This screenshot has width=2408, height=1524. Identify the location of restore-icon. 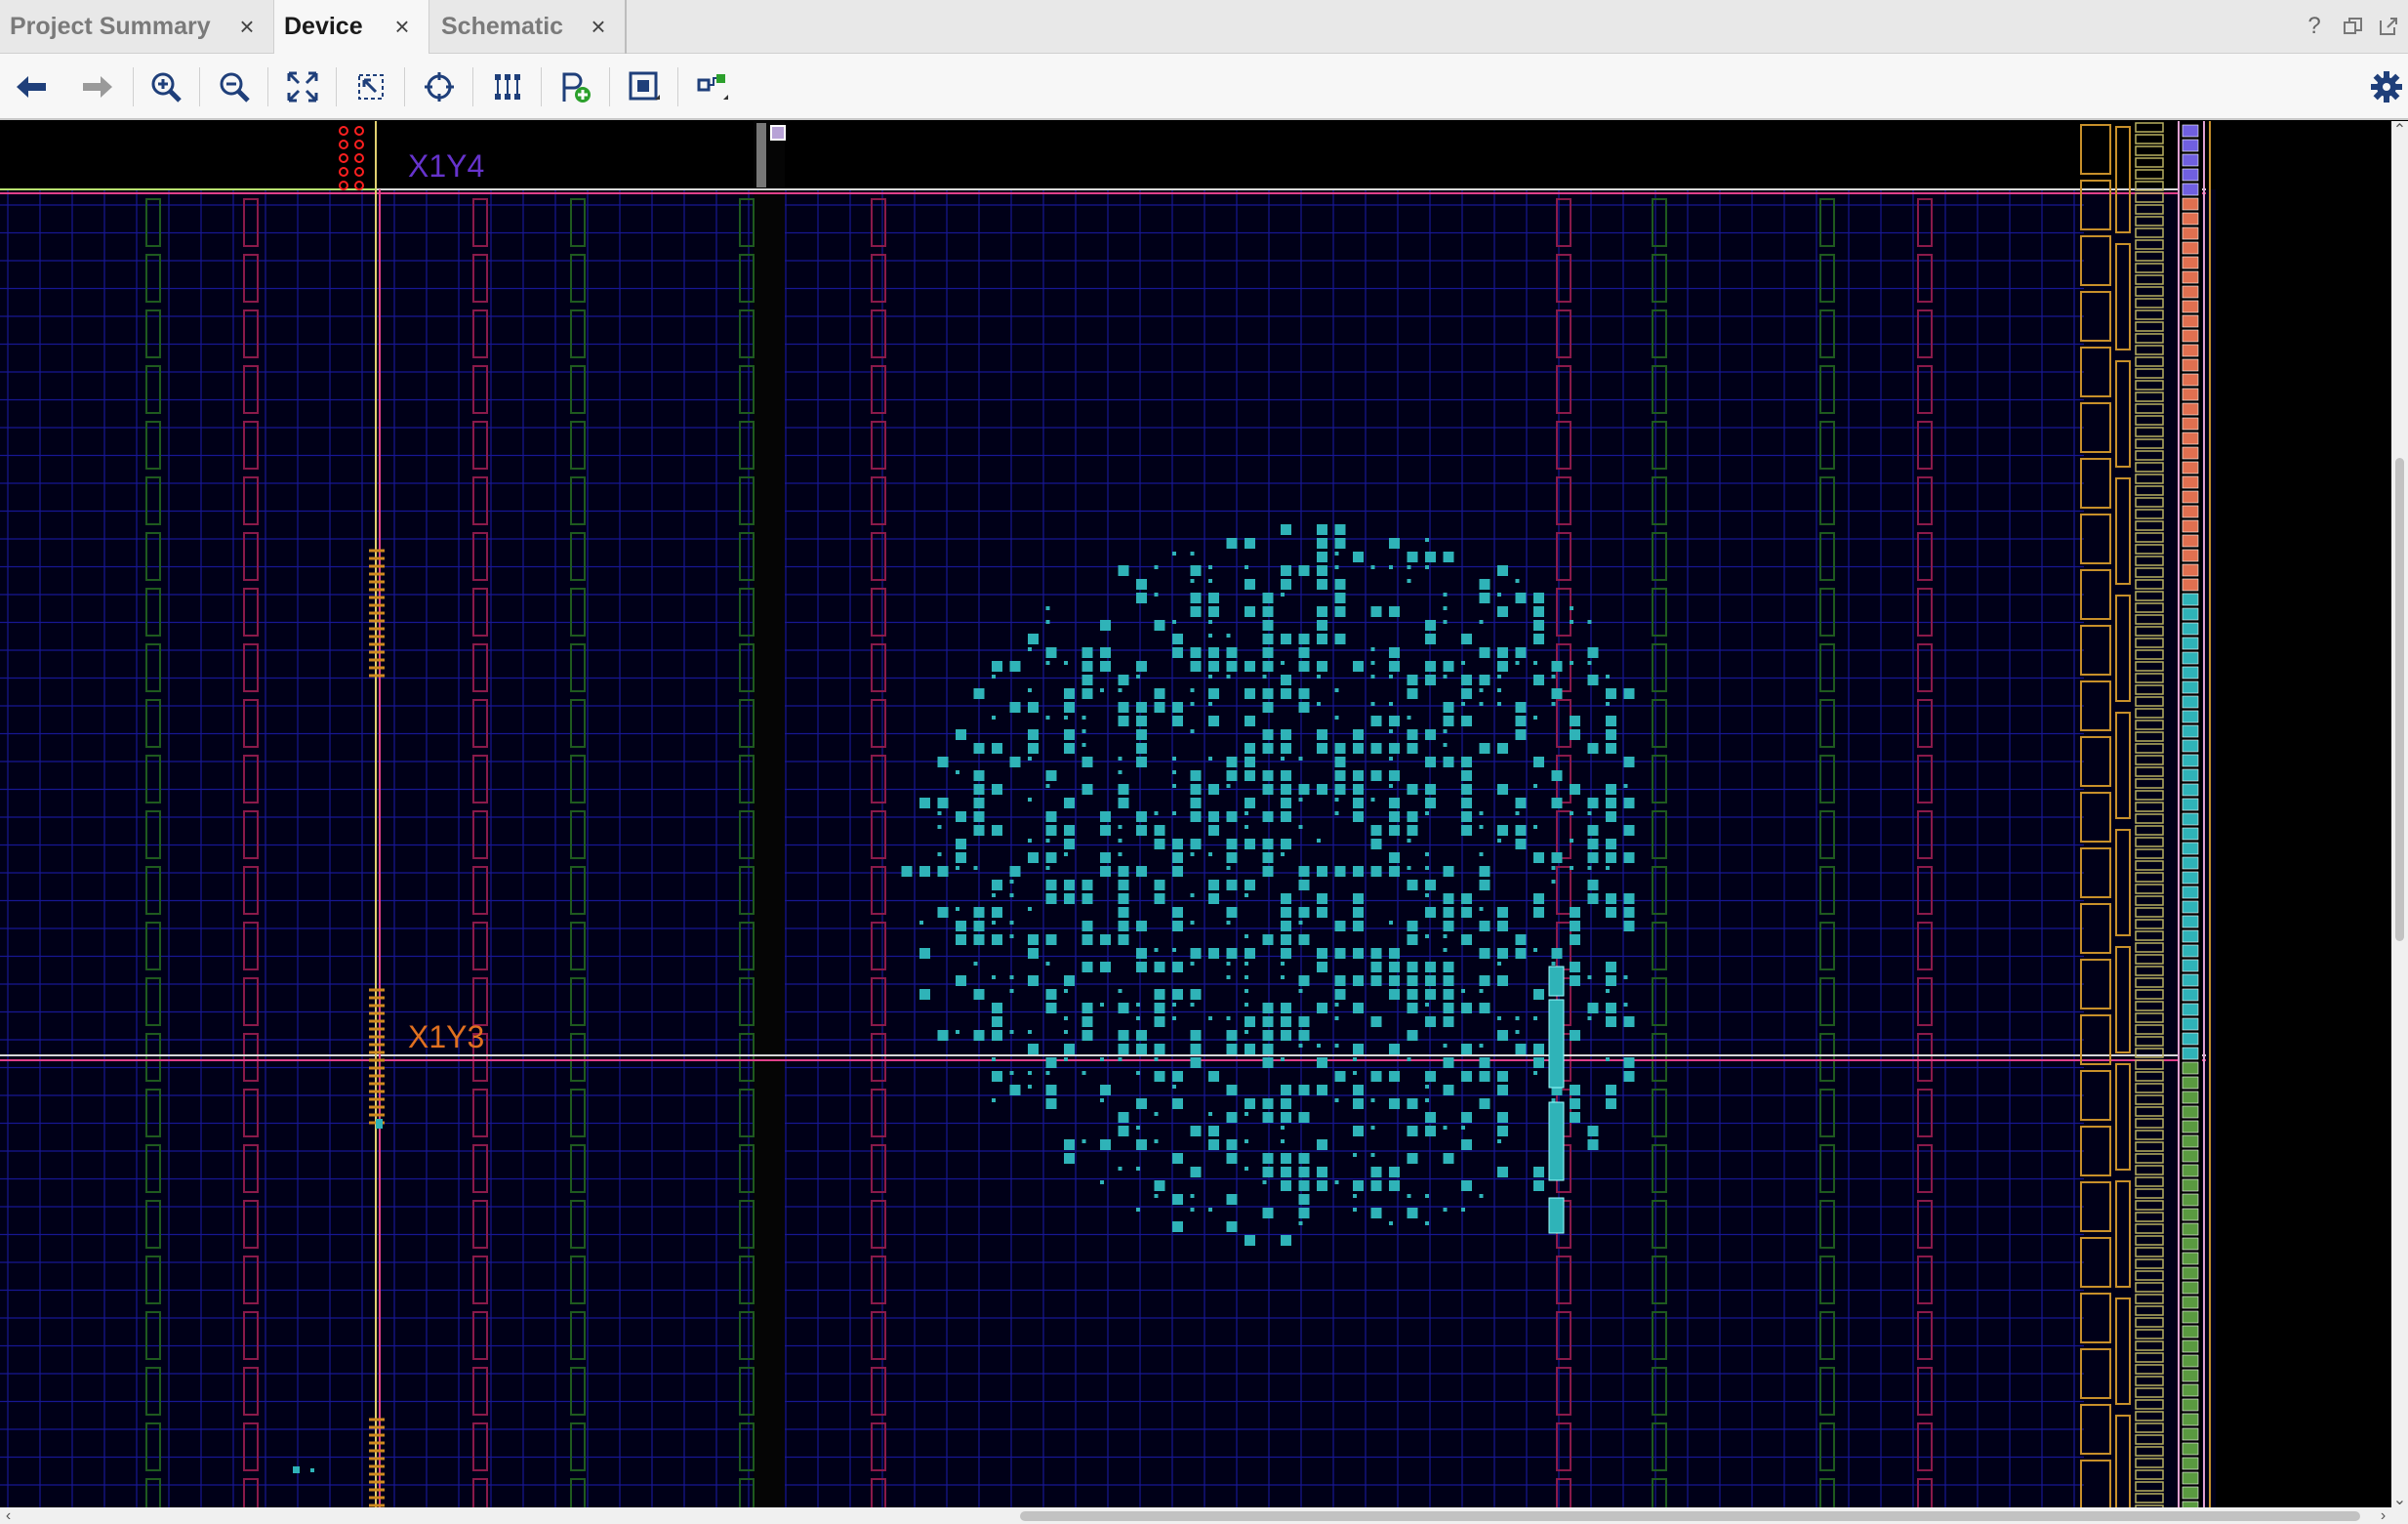
(2353, 26).